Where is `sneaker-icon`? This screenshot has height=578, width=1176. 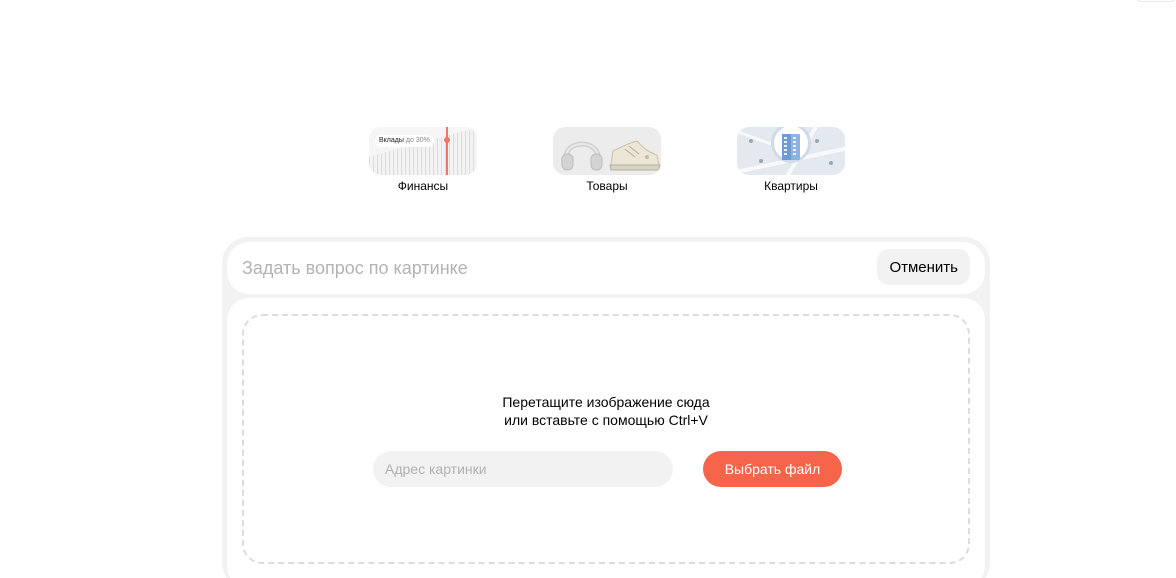 sneaker-icon is located at coordinates (635, 155).